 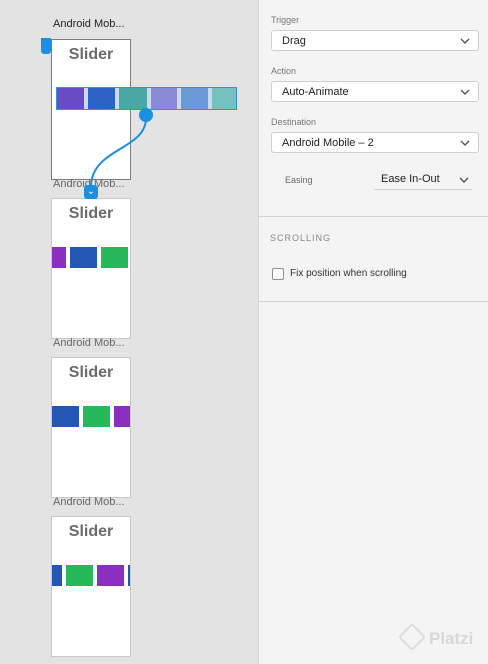 What do you see at coordinates (46, 46) in the screenshot?
I see `home-artboard-flag-icon` at bounding box center [46, 46].